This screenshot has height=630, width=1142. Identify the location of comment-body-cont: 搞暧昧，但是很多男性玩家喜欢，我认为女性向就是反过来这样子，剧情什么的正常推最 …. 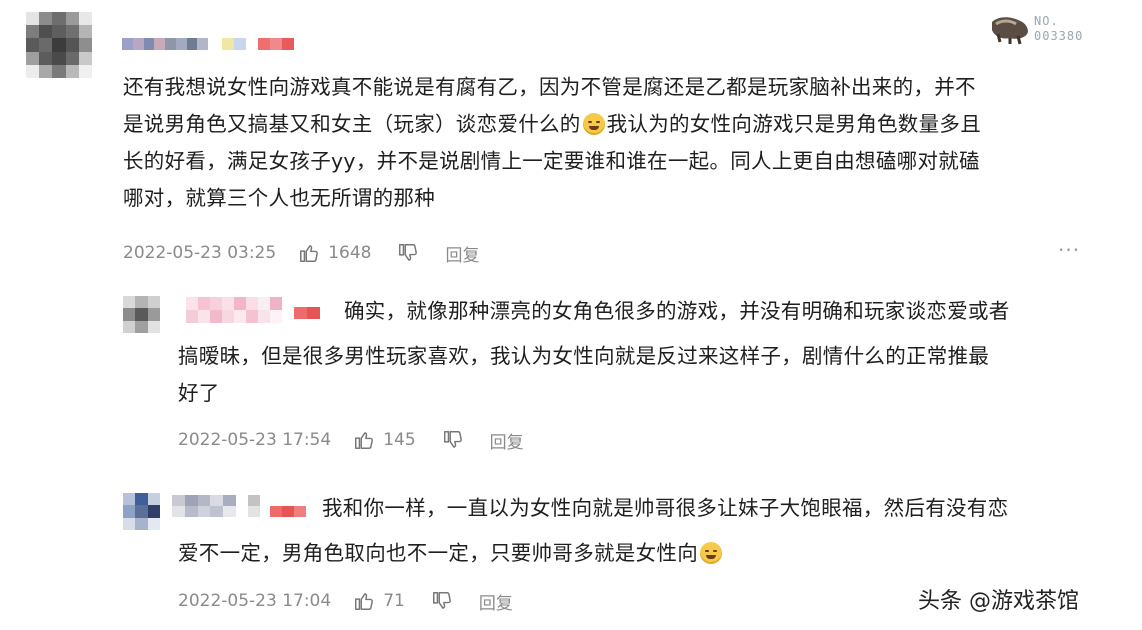
(658, 375).